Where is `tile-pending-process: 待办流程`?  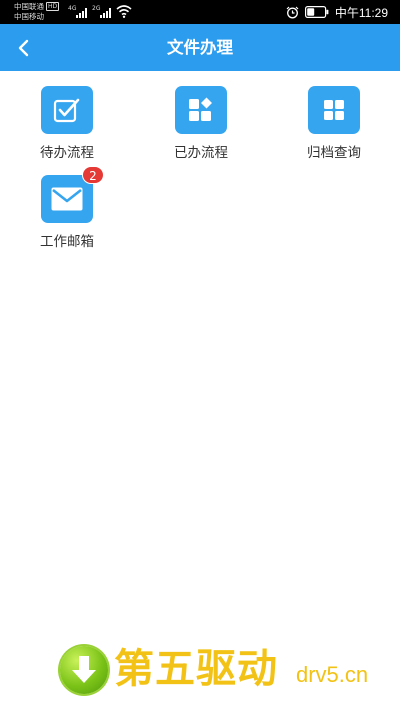
tile-pending-process: 待办流程 is located at coordinates (66, 128).